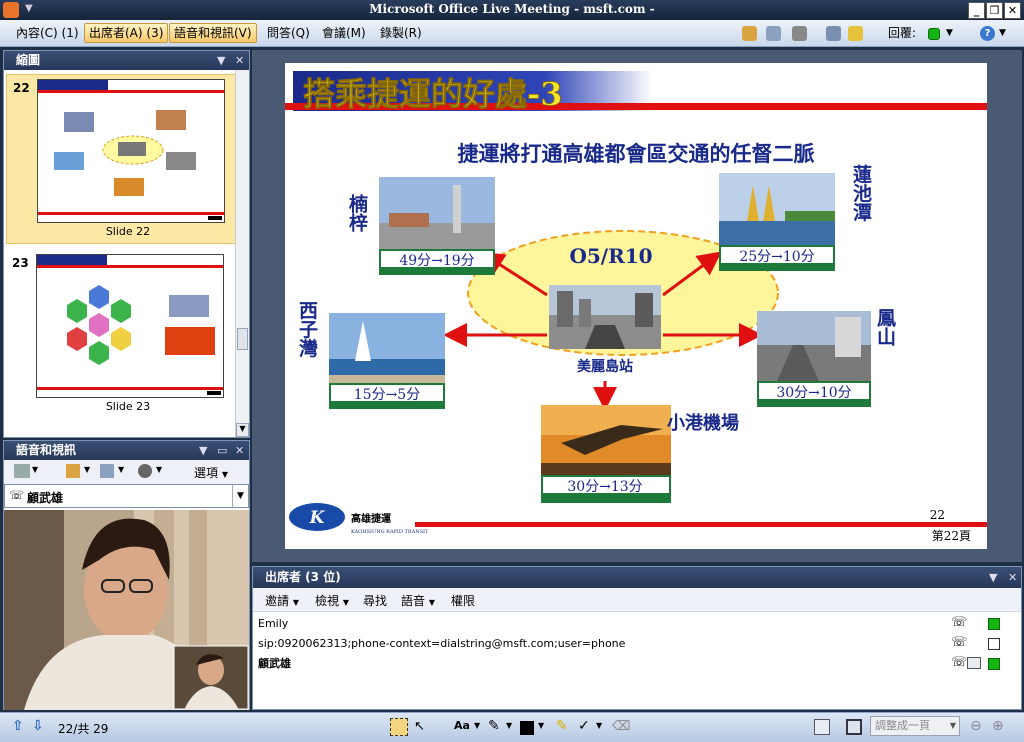 The height and width of the screenshot is (742, 1024). What do you see at coordinates (701, 524) in the screenshot?
I see `slide-footer-line` at bounding box center [701, 524].